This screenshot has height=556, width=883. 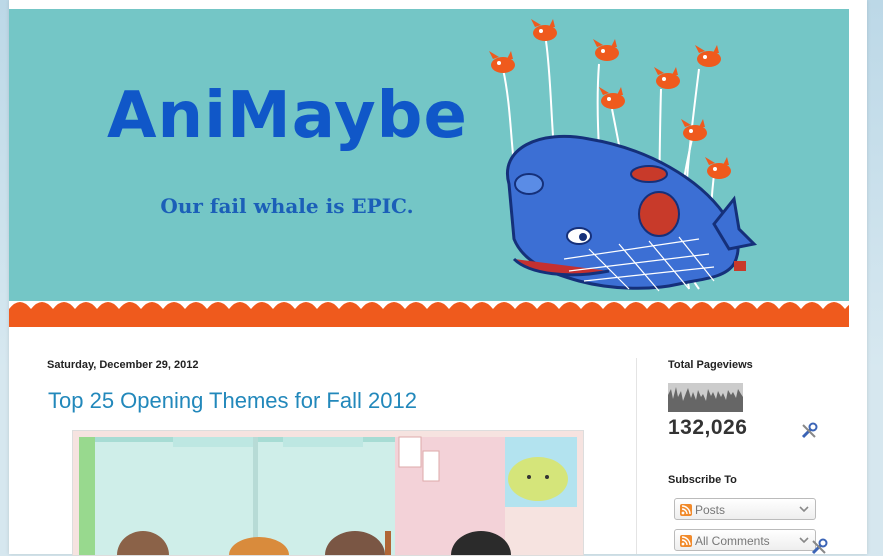 I want to click on anime-room-illustration, so click(x=328, y=493).